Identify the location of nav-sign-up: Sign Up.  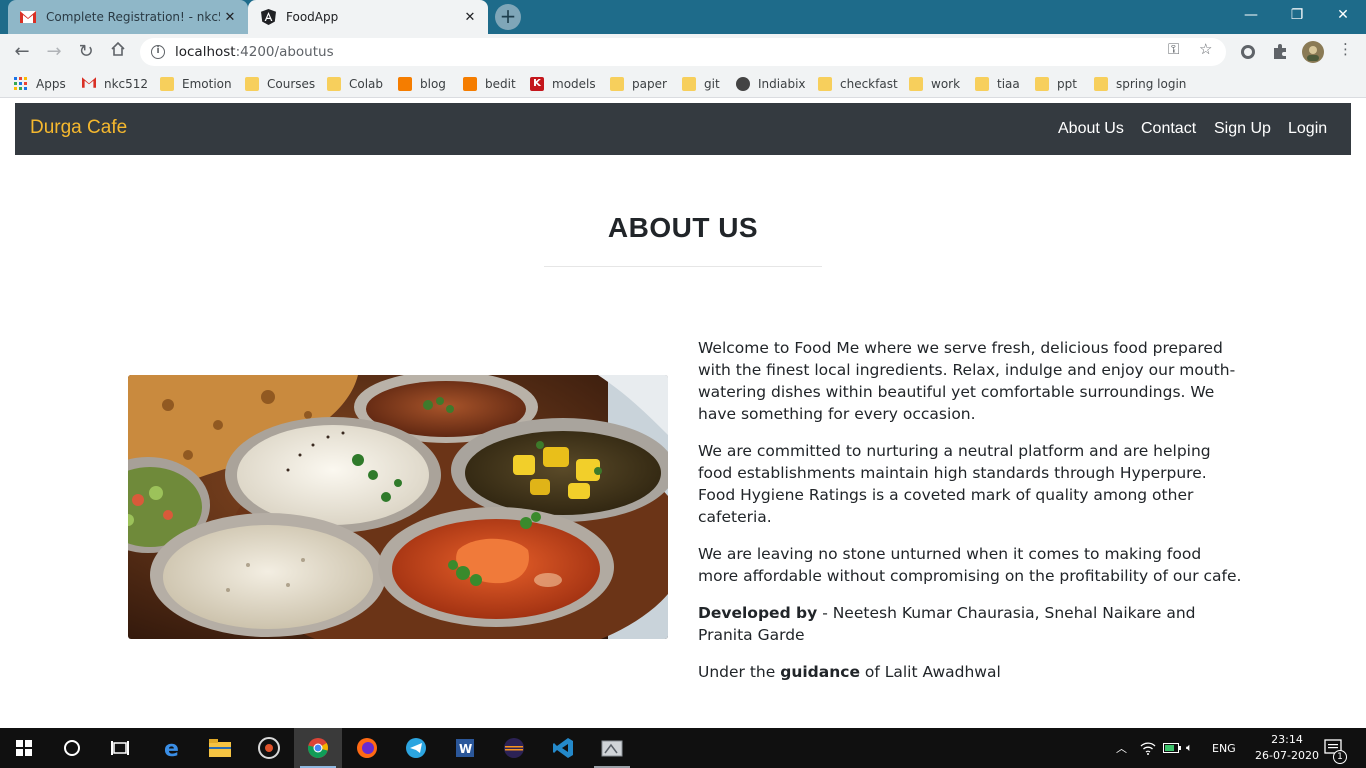
(1242, 129).